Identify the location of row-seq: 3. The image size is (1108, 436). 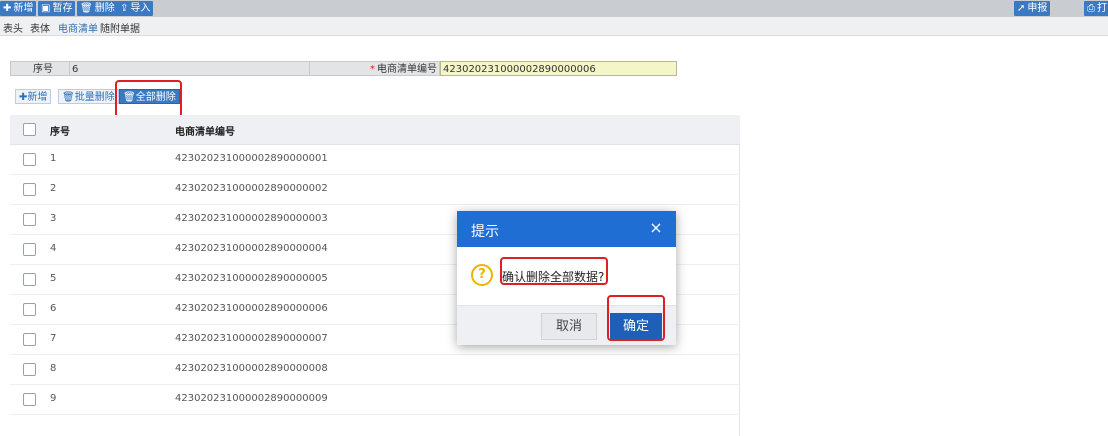
(53, 218).